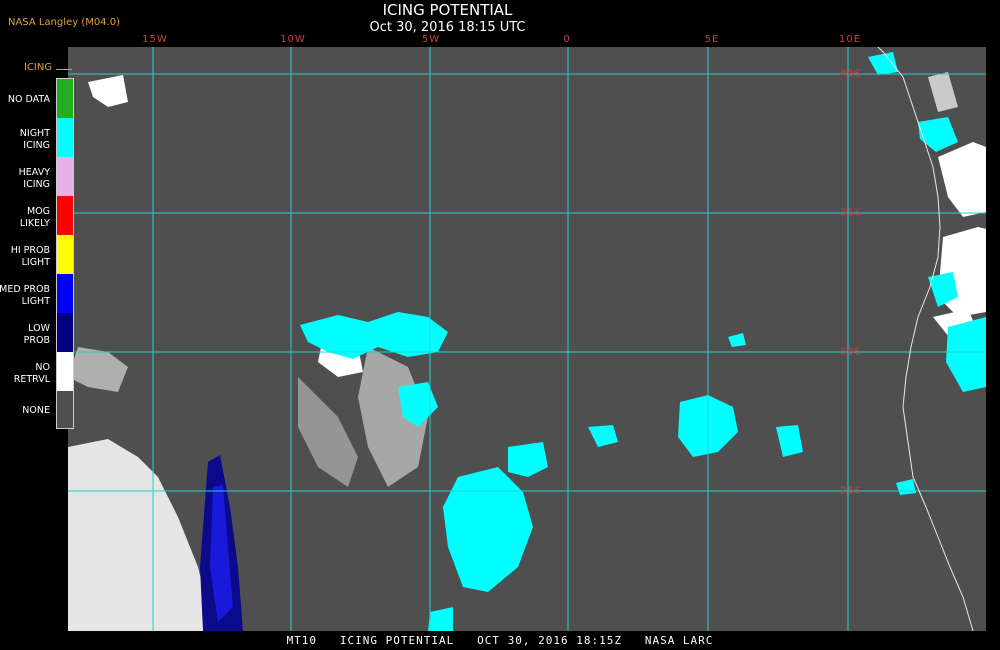  I want to click on legend-swatch-hi-prob-light, so click(65, 254).